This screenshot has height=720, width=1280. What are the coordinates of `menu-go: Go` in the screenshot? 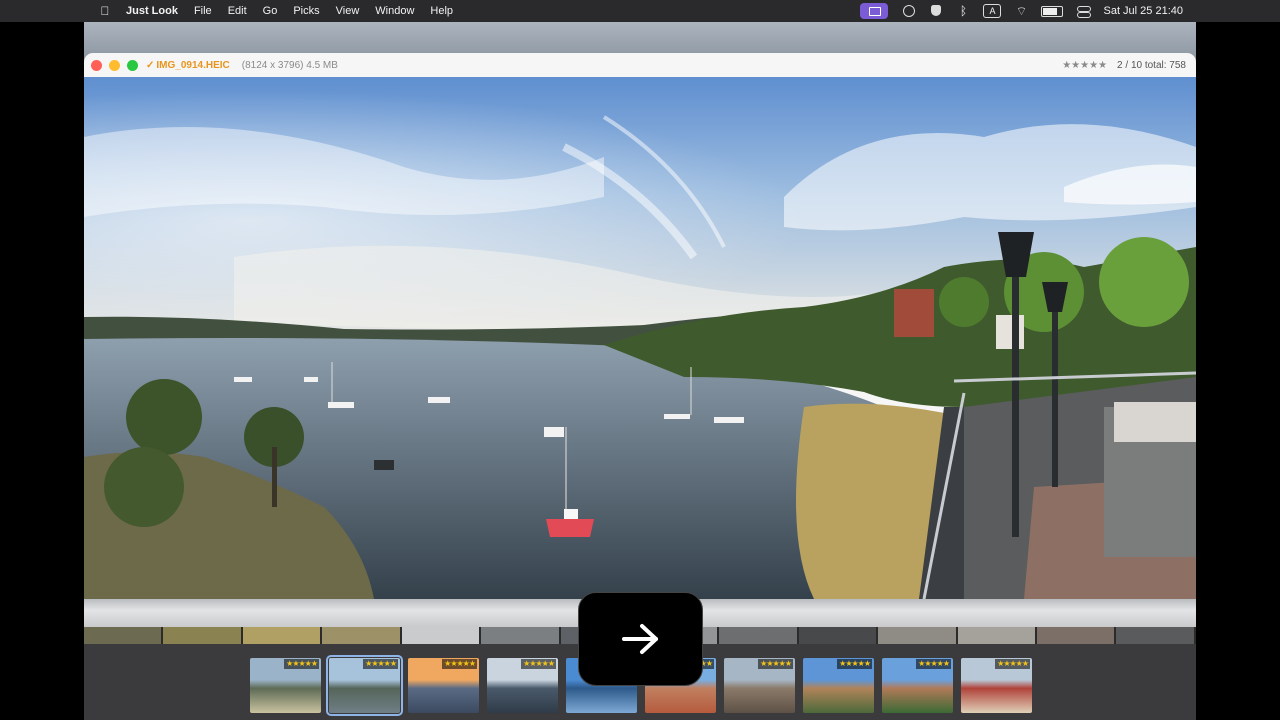 It's located at (270, 11).